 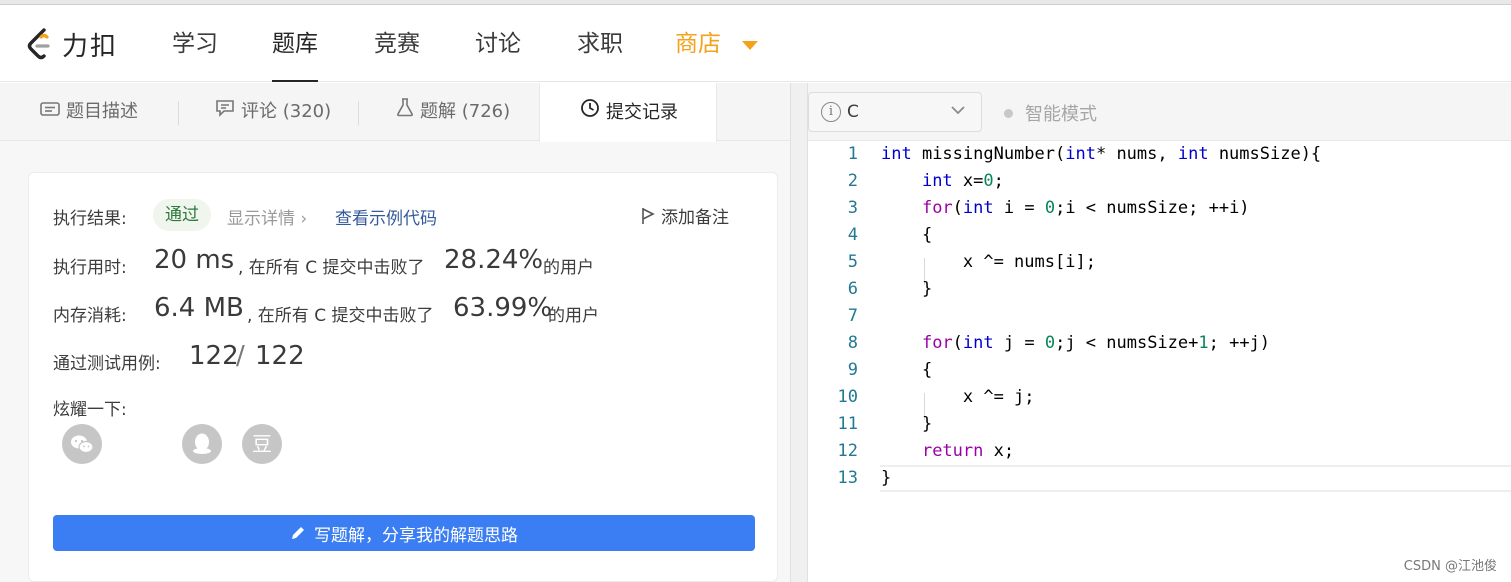 I want to click on memory-value: 6.4 MB, so click(x=199, y=308).